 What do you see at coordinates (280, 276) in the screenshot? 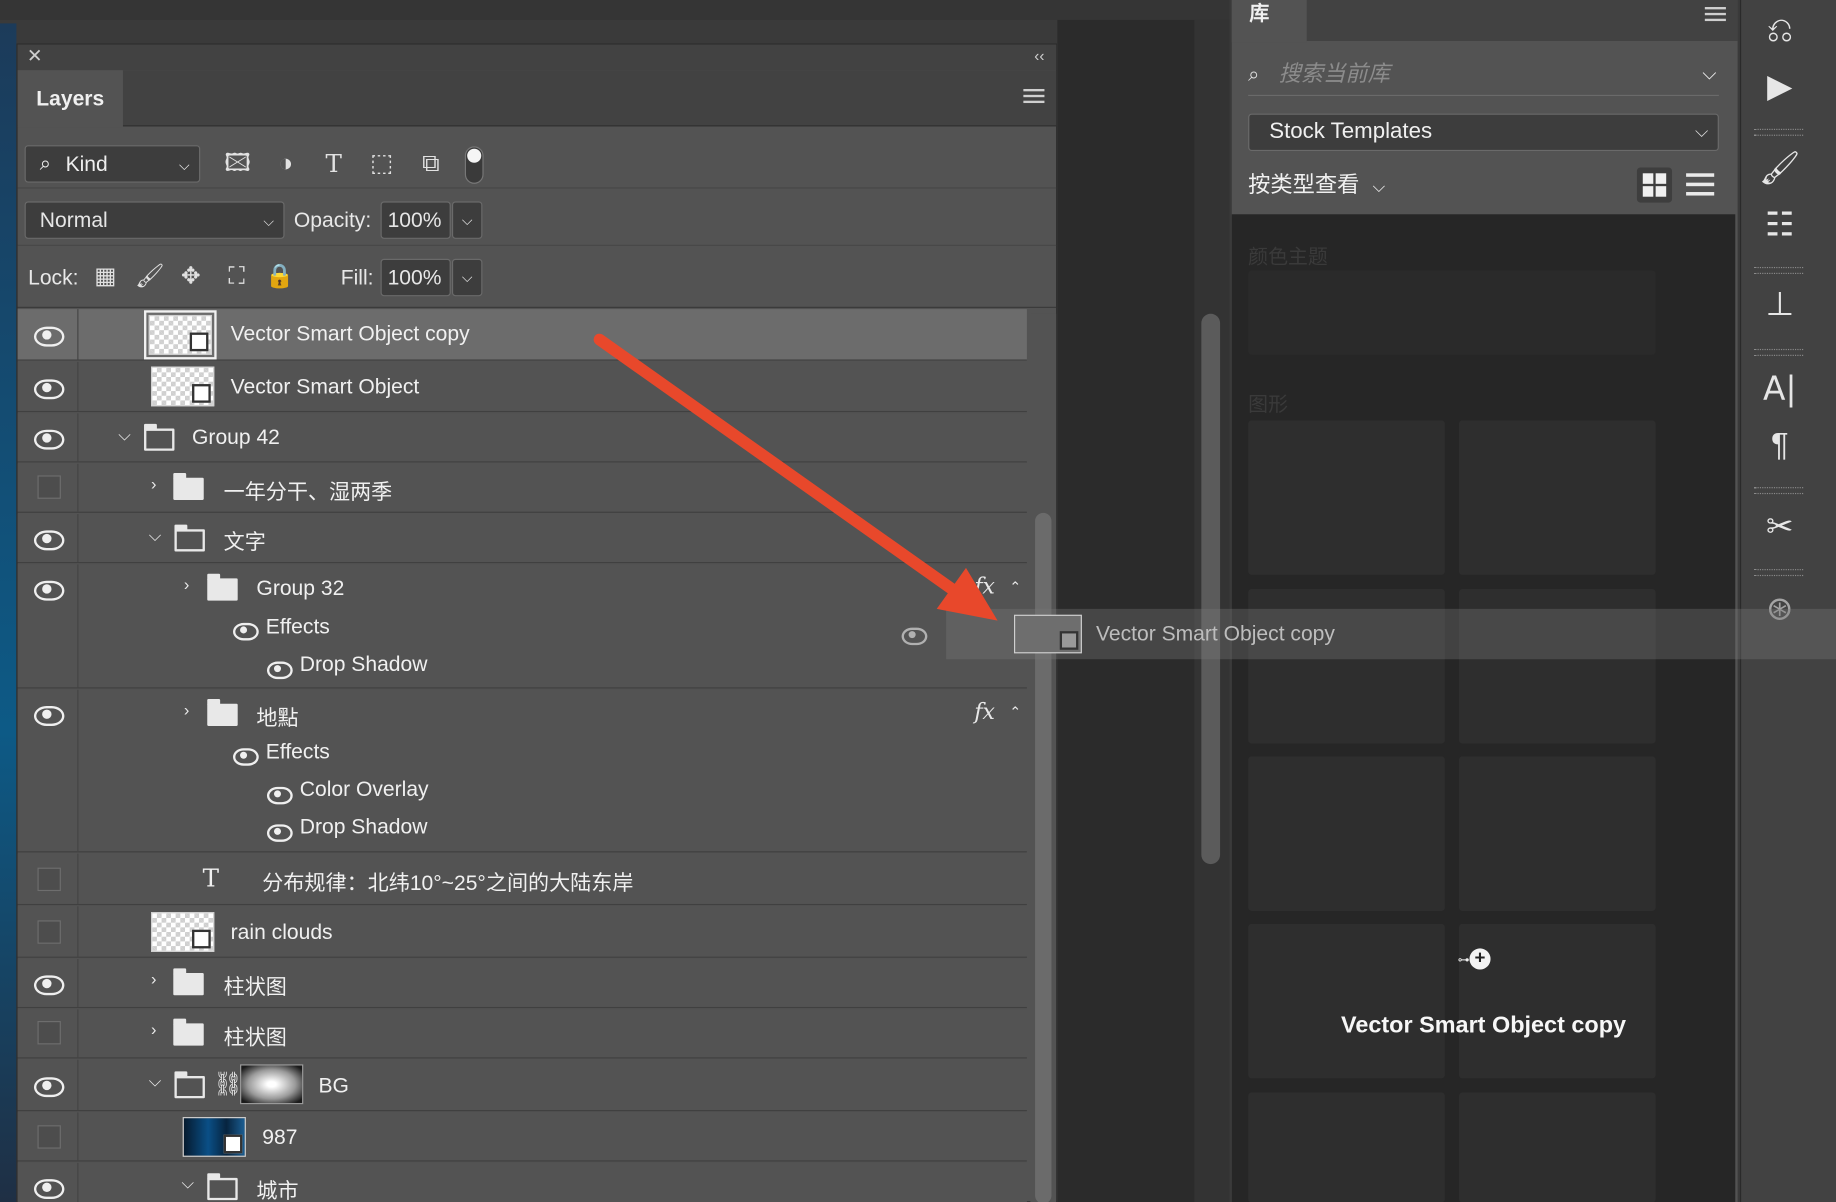
I see `lock-all-icon: 🔒` at bounding box center [280, 276].